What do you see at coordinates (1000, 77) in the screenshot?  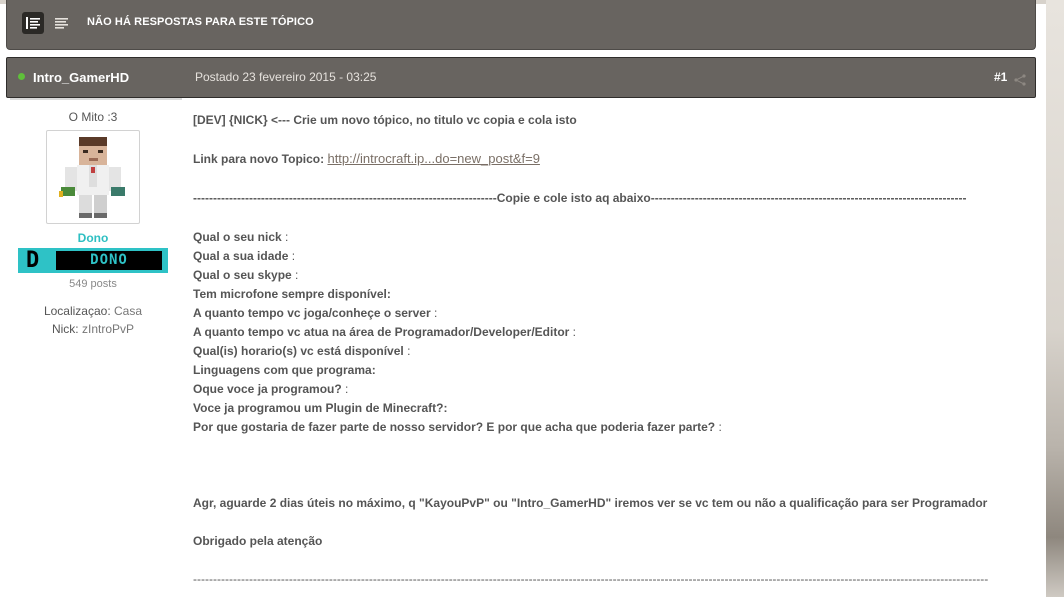 I see `post-number-link: #1` at bounding box center [1000, 77].